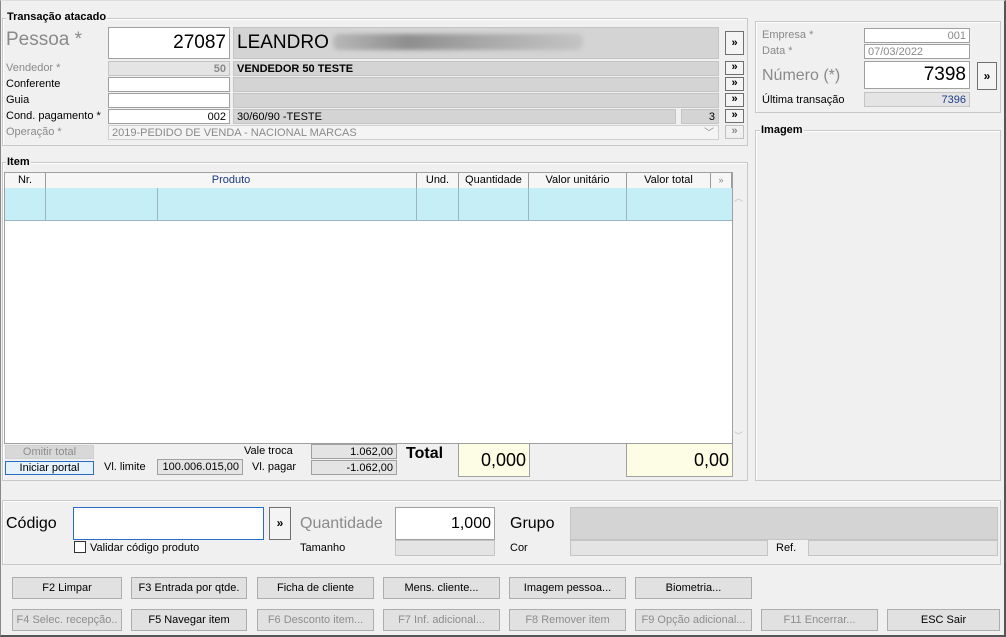  What do you see at coordinates (943, 620) in the screenshot?
I see `esc-sair-button: ESC Sair` at bounding box center [943, 620].